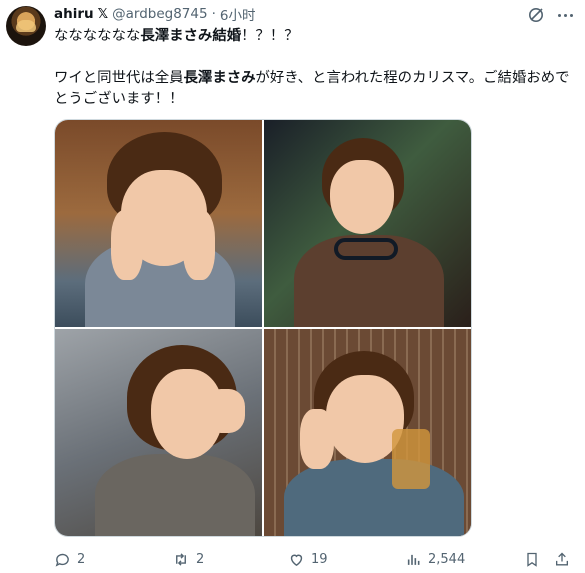 This screenshot has width=585, height=573. Describe the element at coordinates (238, 14) in the screenshot. I see `post-time: 6小时` at that location.